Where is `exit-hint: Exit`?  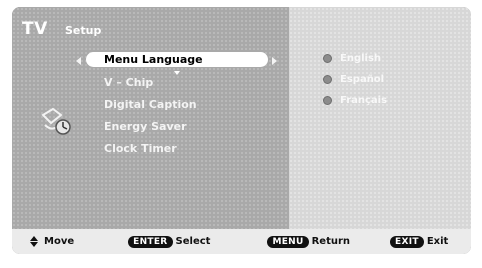
exit-hint: Exit is located at coordinates (437, 241).